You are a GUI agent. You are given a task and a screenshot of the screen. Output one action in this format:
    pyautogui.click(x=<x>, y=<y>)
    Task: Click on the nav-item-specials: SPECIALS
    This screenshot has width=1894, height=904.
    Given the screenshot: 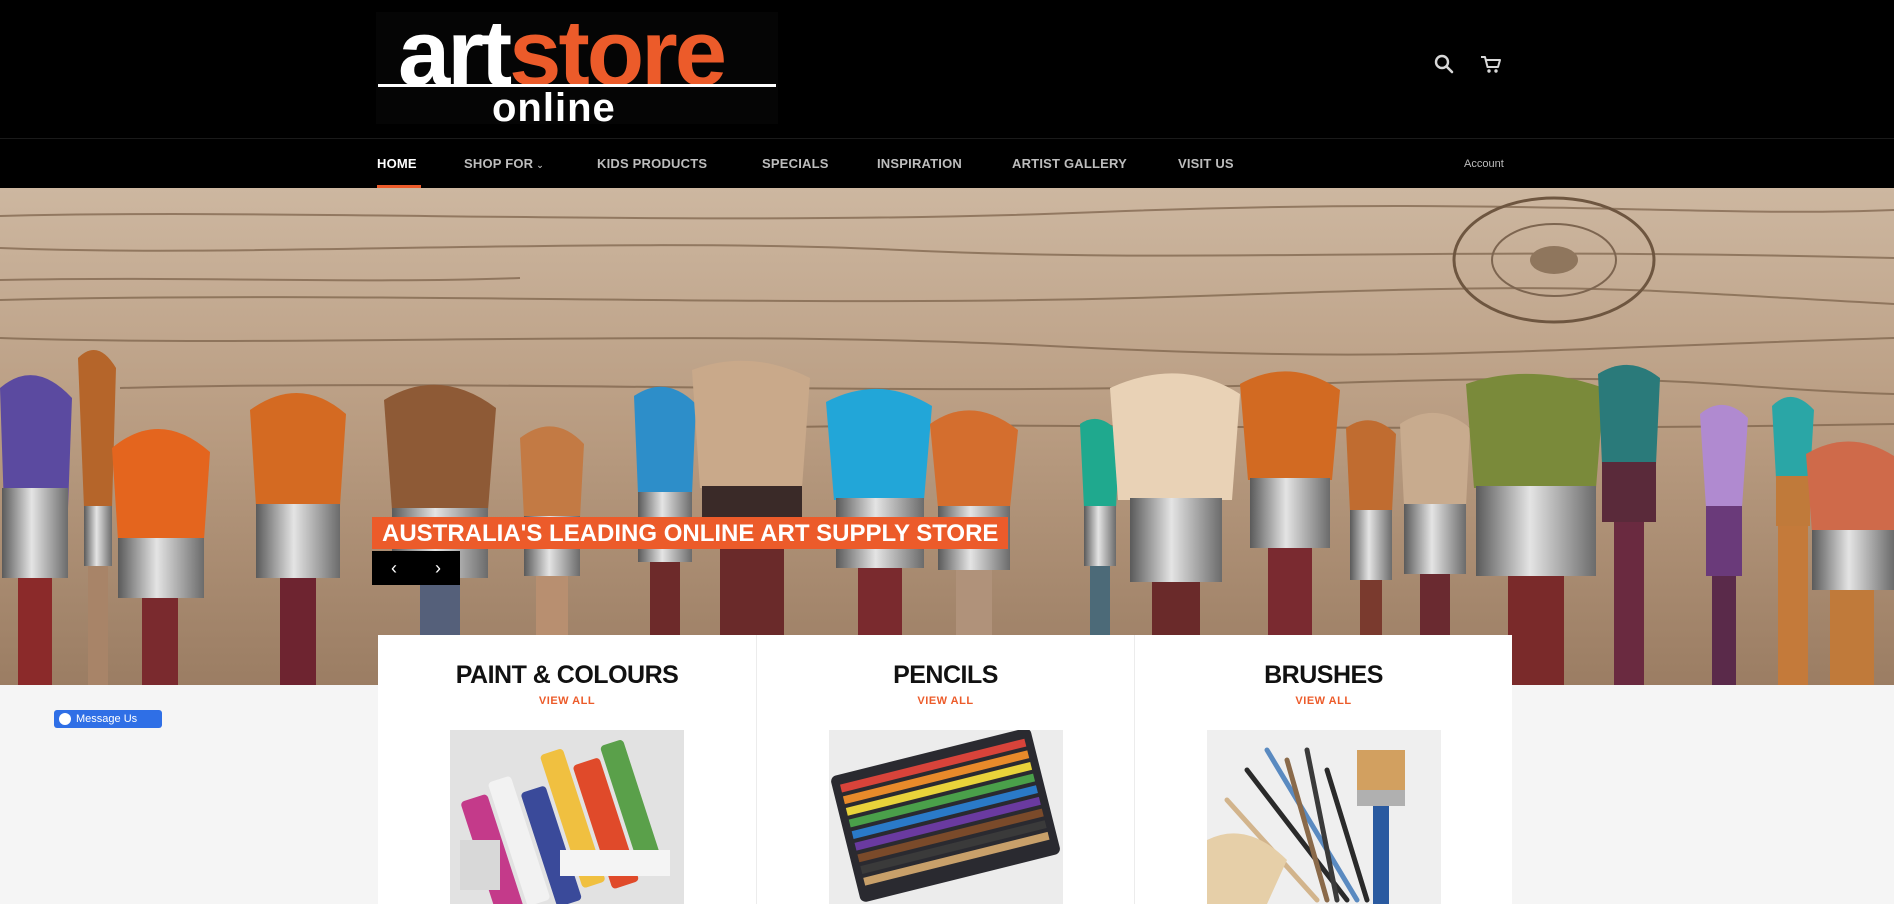 What is the action you would take?
    pyautogui.click(x=795, y=163)
    